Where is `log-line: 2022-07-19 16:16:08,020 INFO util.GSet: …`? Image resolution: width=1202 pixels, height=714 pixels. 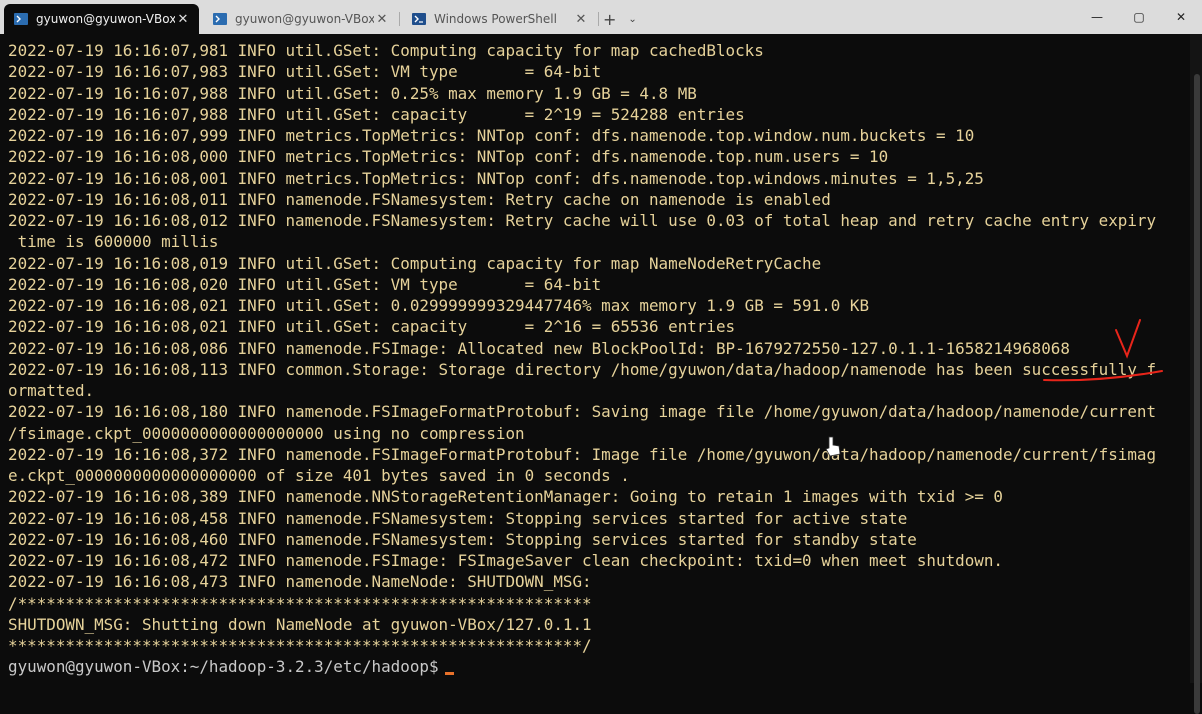 log-line: 2022-07-19 16:16:08,020 INFO util.GSet: … is located at coordinates (305, 284).